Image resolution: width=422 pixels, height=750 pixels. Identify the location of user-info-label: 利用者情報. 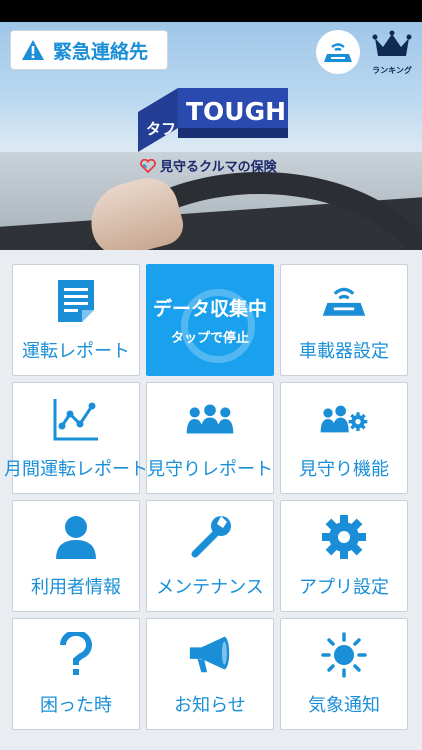
(76, 587).